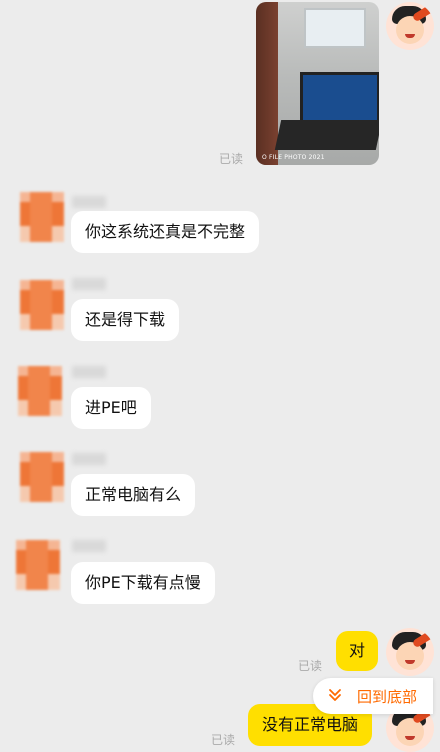 This screenshot has height=752, width=440. Describe the element at coordinates (317, 83) in the screenshot. I see `photo-message: O FILE PHOTO 2021` at that location.